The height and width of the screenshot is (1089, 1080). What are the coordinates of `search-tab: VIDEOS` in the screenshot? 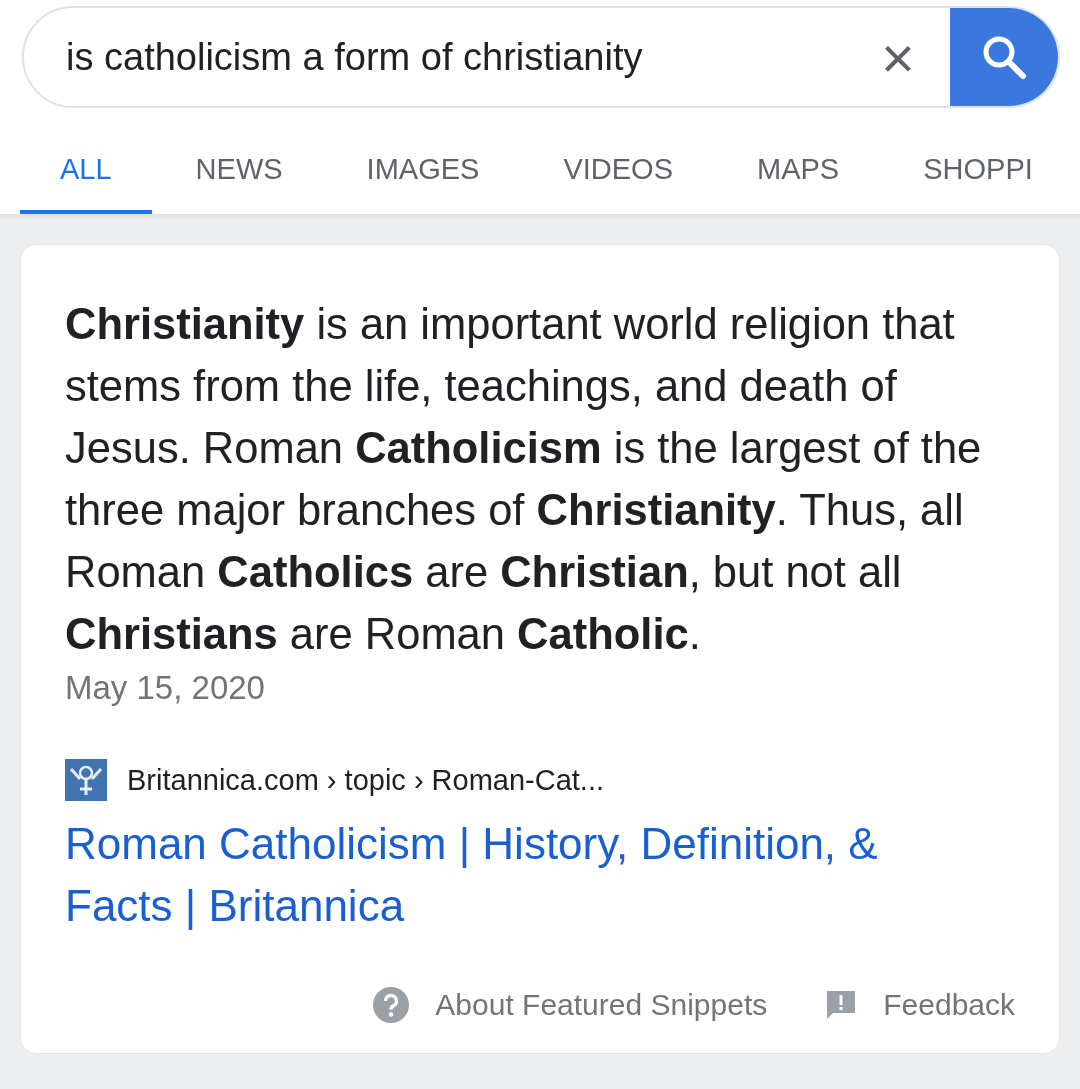 It's located at (618, 171).